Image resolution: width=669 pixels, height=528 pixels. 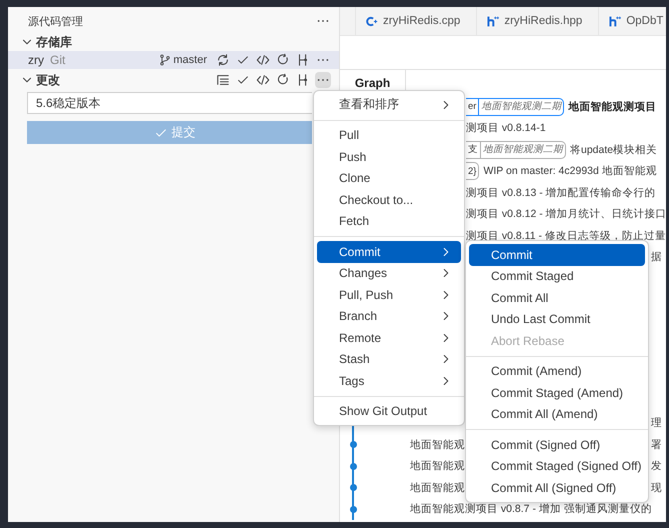 I want to click on menu-item: Commit (Signed Off), so click(x=557, y=445).